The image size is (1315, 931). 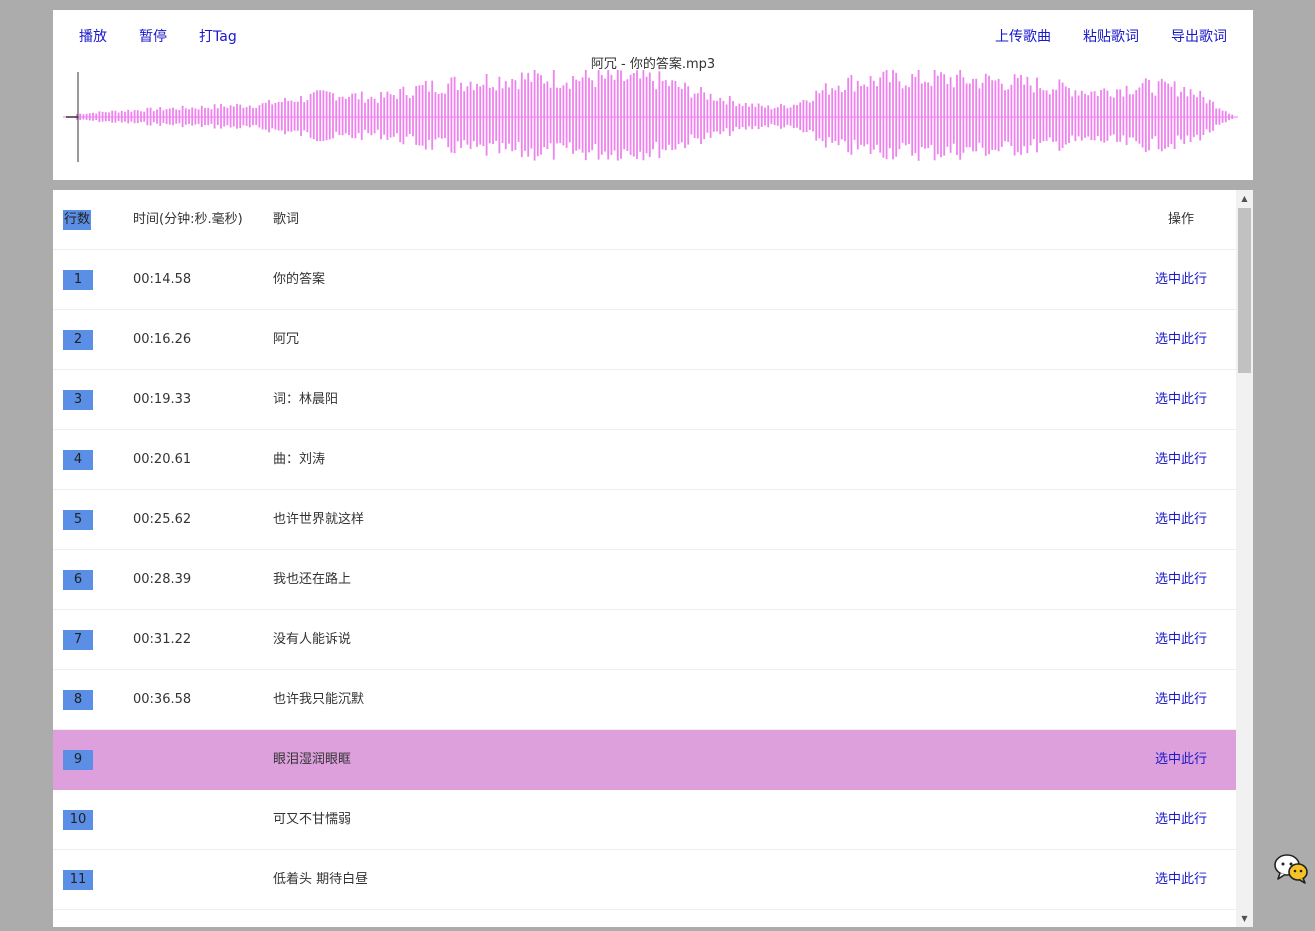 What do you see at coordinates (1244, 290) in the screenshot?
I see `scroll-thumb` at bounding box center [1244, 290].